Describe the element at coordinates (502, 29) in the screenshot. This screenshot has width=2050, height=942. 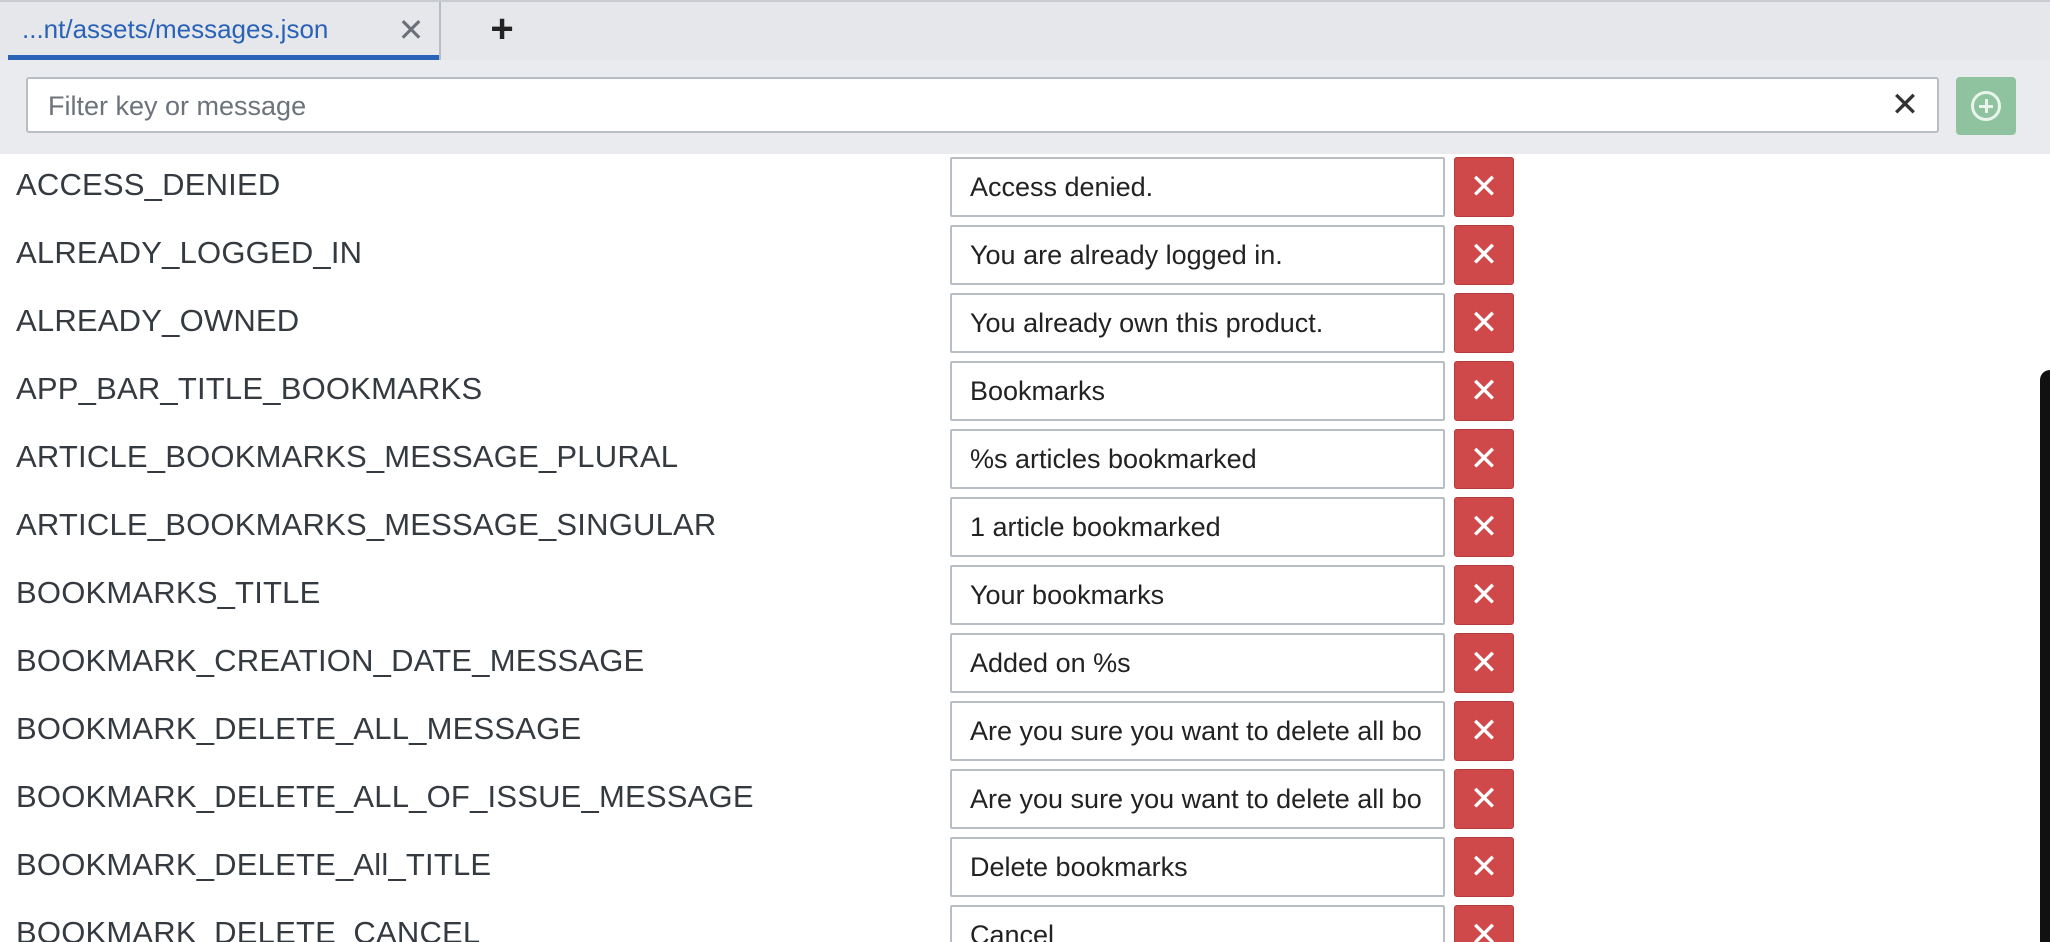
I see `plus-icon: +` at that location.